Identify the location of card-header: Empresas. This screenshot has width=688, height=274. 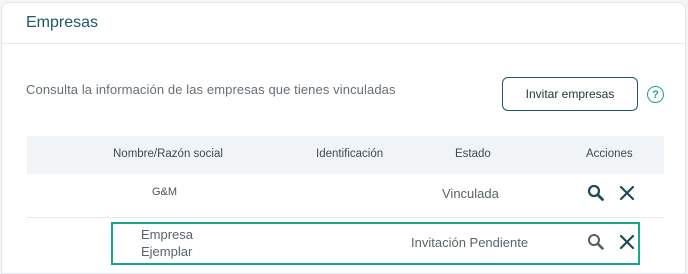
(343, 23).